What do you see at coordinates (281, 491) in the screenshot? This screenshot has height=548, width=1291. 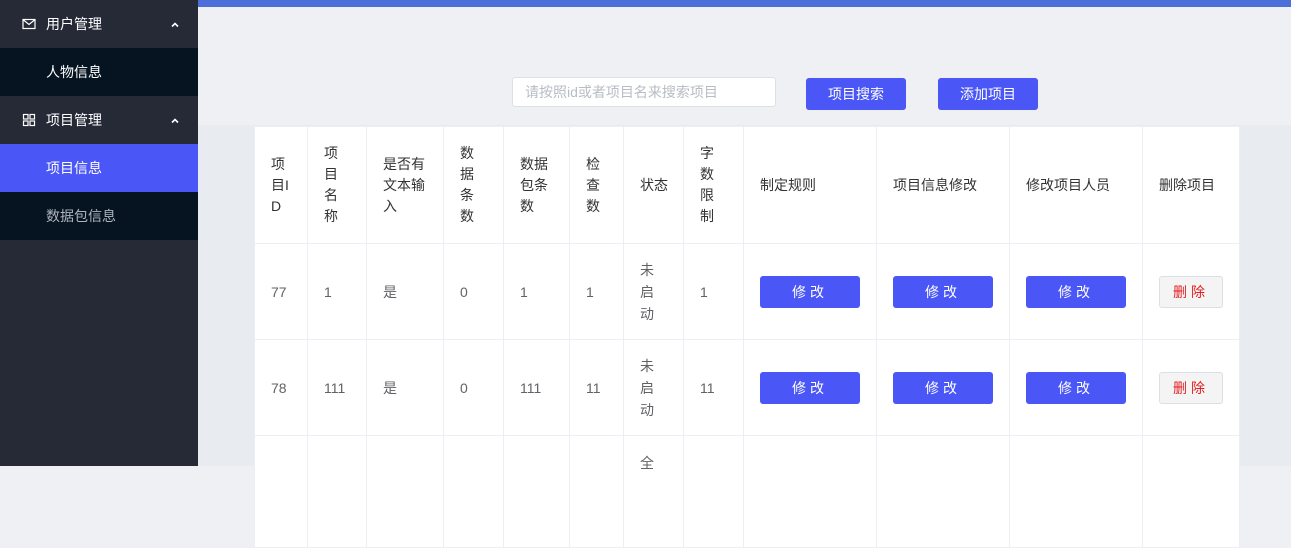 I see `cell-id` at bounding box center [281, 491].